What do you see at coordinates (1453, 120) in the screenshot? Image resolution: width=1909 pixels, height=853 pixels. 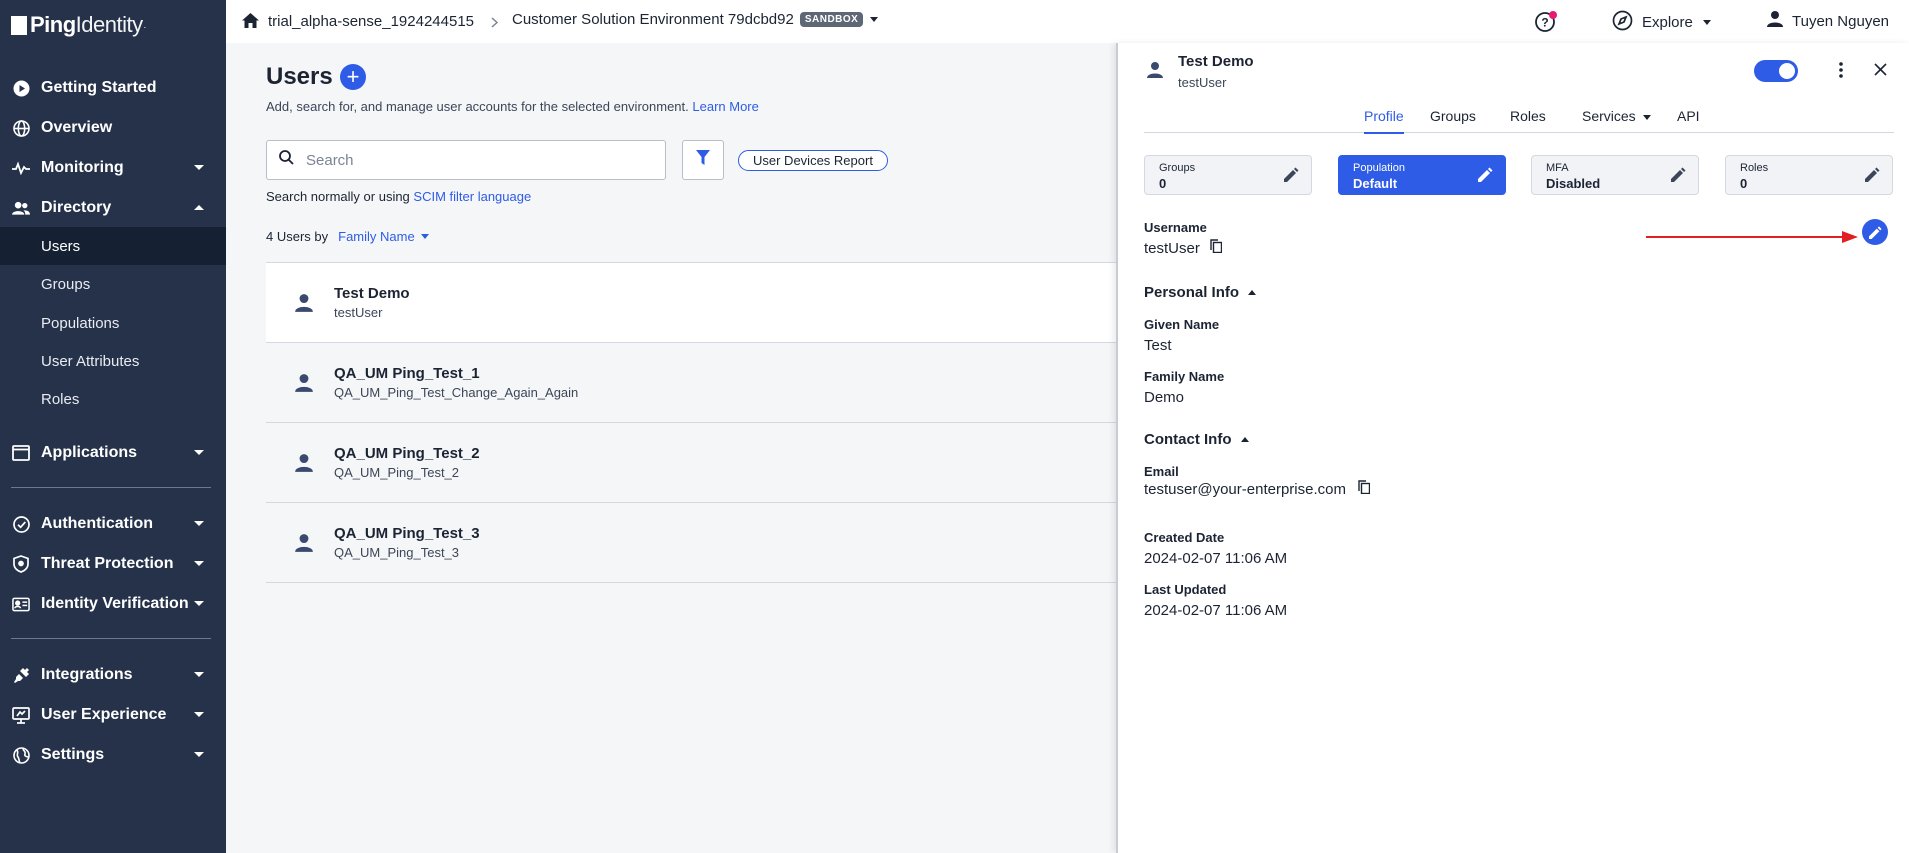 I see `tab-groups: Groups` at bounding box center [1453, 120].